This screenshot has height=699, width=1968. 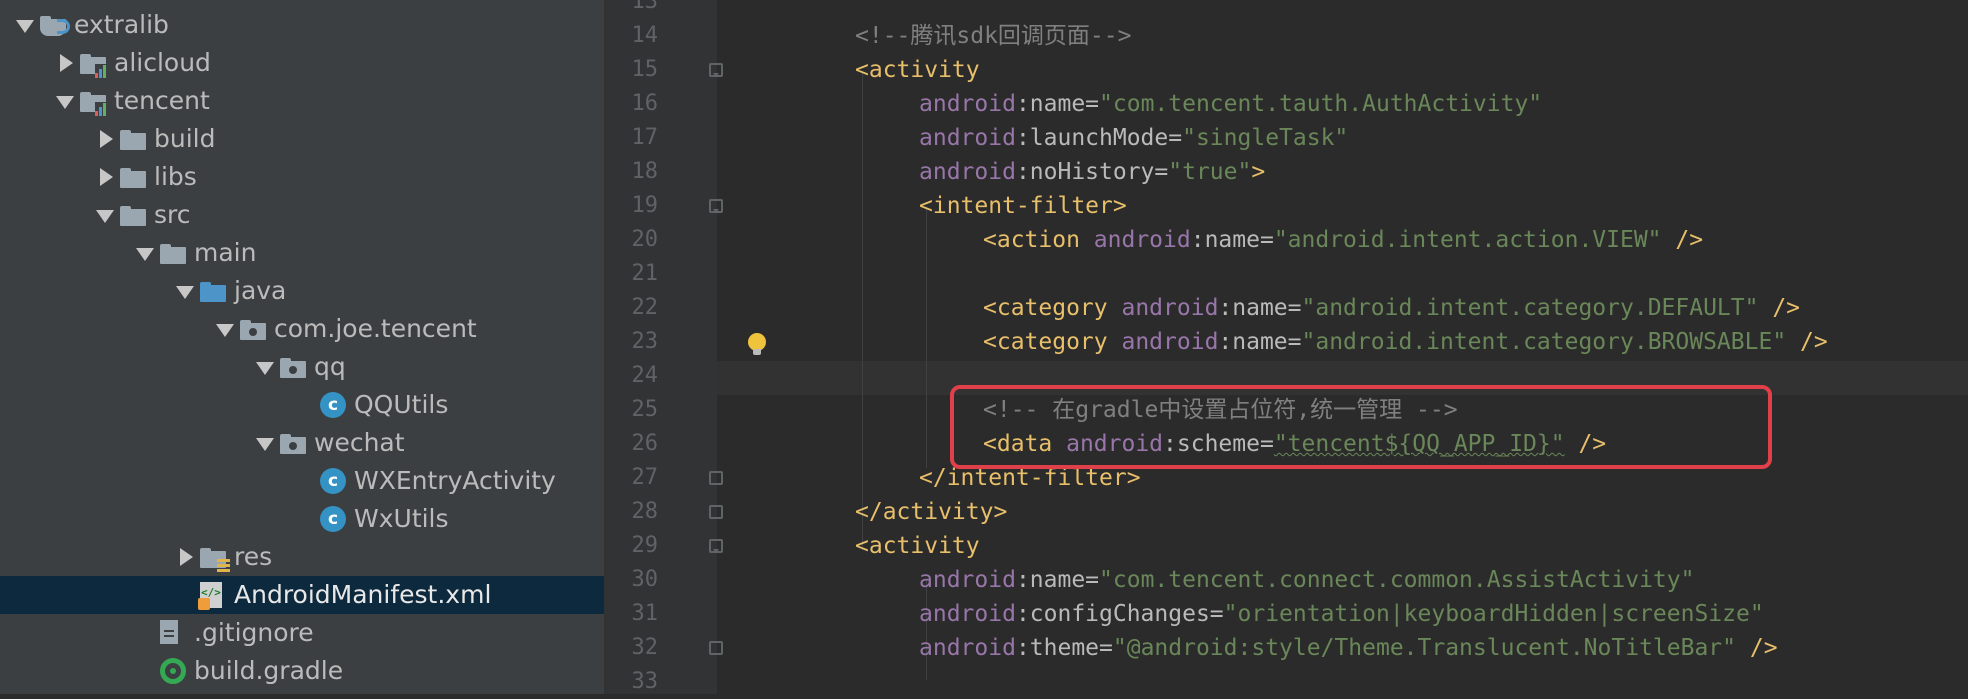 What do you see at coordinates (645, 239) in the screenshot?
I see `line-number: 20` at bounding box center [645, 239].